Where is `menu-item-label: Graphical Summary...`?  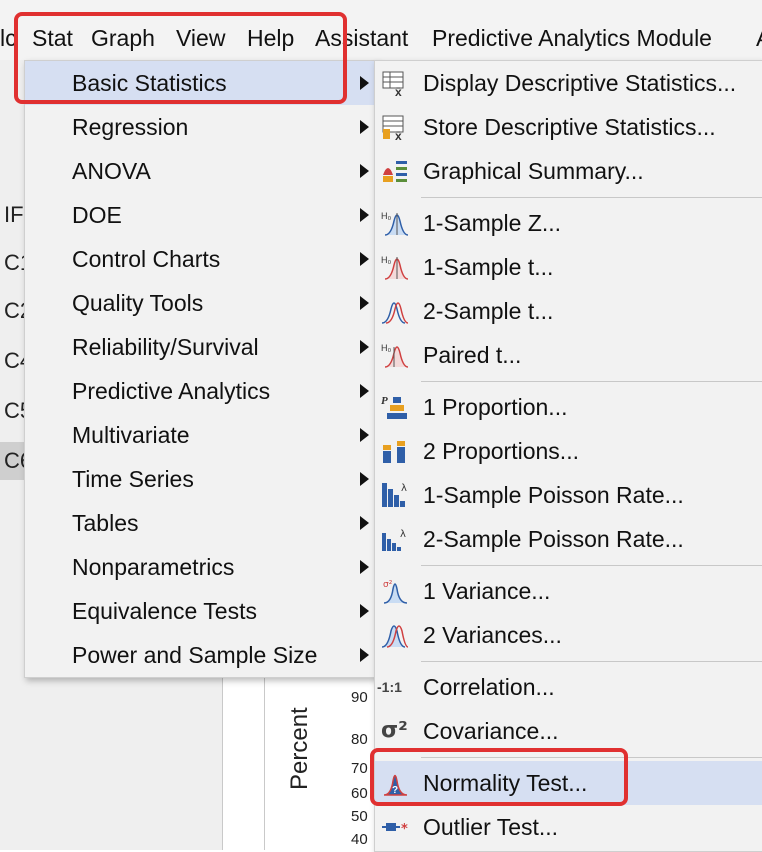
menu-item-label: Graphical Summary... is located at coordinates (533, 171).